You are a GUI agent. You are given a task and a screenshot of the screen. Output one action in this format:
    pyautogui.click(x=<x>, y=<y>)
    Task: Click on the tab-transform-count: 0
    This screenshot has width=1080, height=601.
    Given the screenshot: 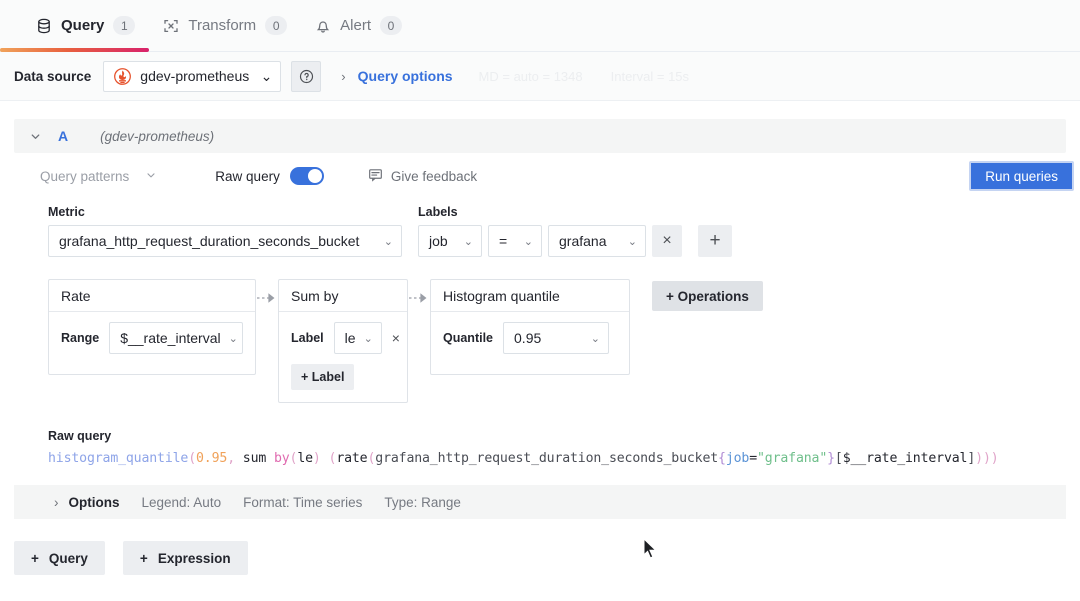 What is the action you would take?
    pyautogui.click(x=276, y=25)
    